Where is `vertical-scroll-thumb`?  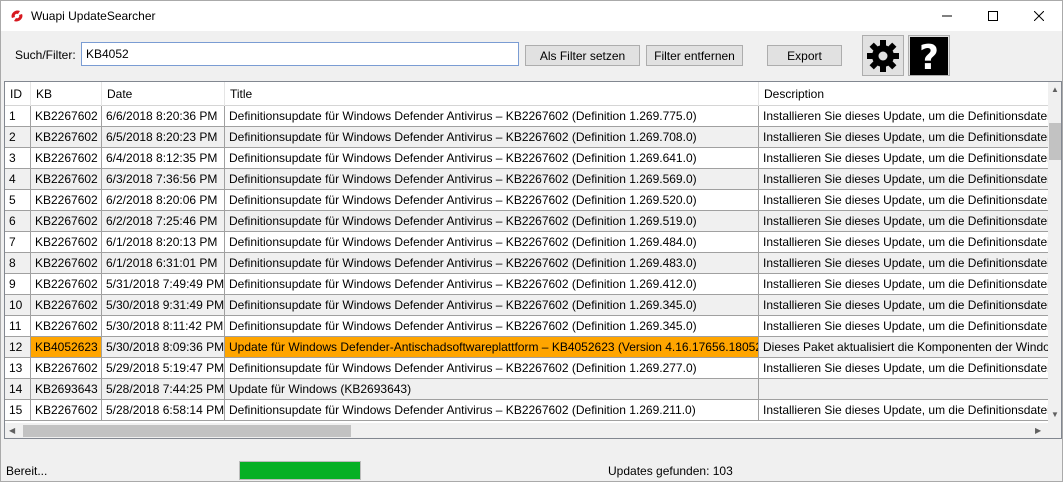 vertical-scroll-thumb is located at coordinates (1055, 141).